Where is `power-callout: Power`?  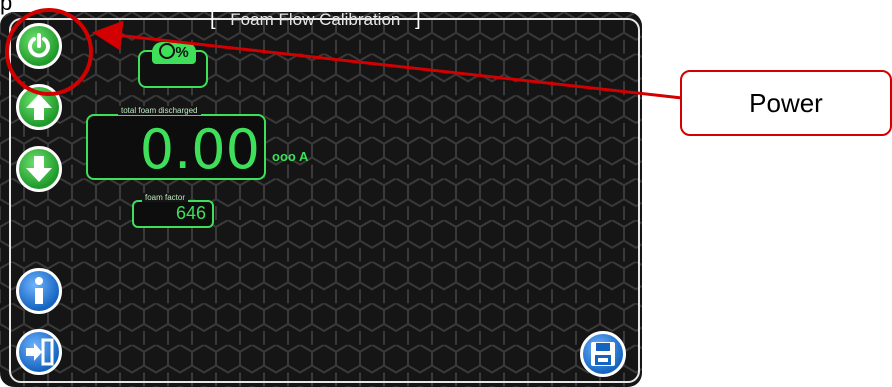
power-callout: Power is located at coordinates (786, 103).